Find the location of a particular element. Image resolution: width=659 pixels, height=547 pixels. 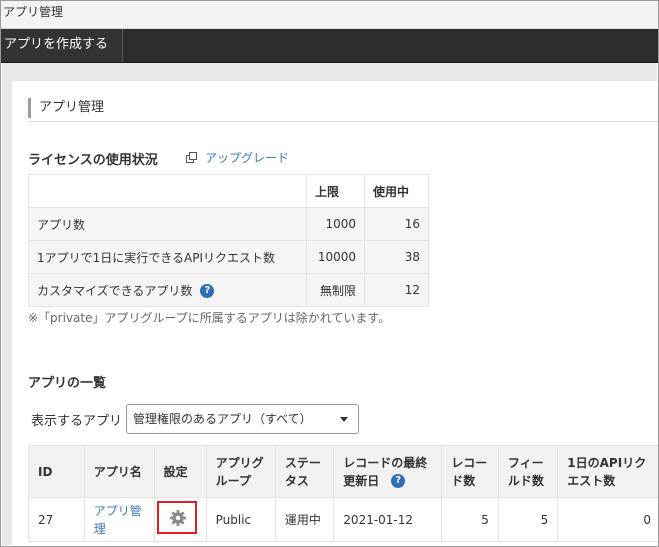

license-row-label: アプリ数 is located at coordinates (167, 224).